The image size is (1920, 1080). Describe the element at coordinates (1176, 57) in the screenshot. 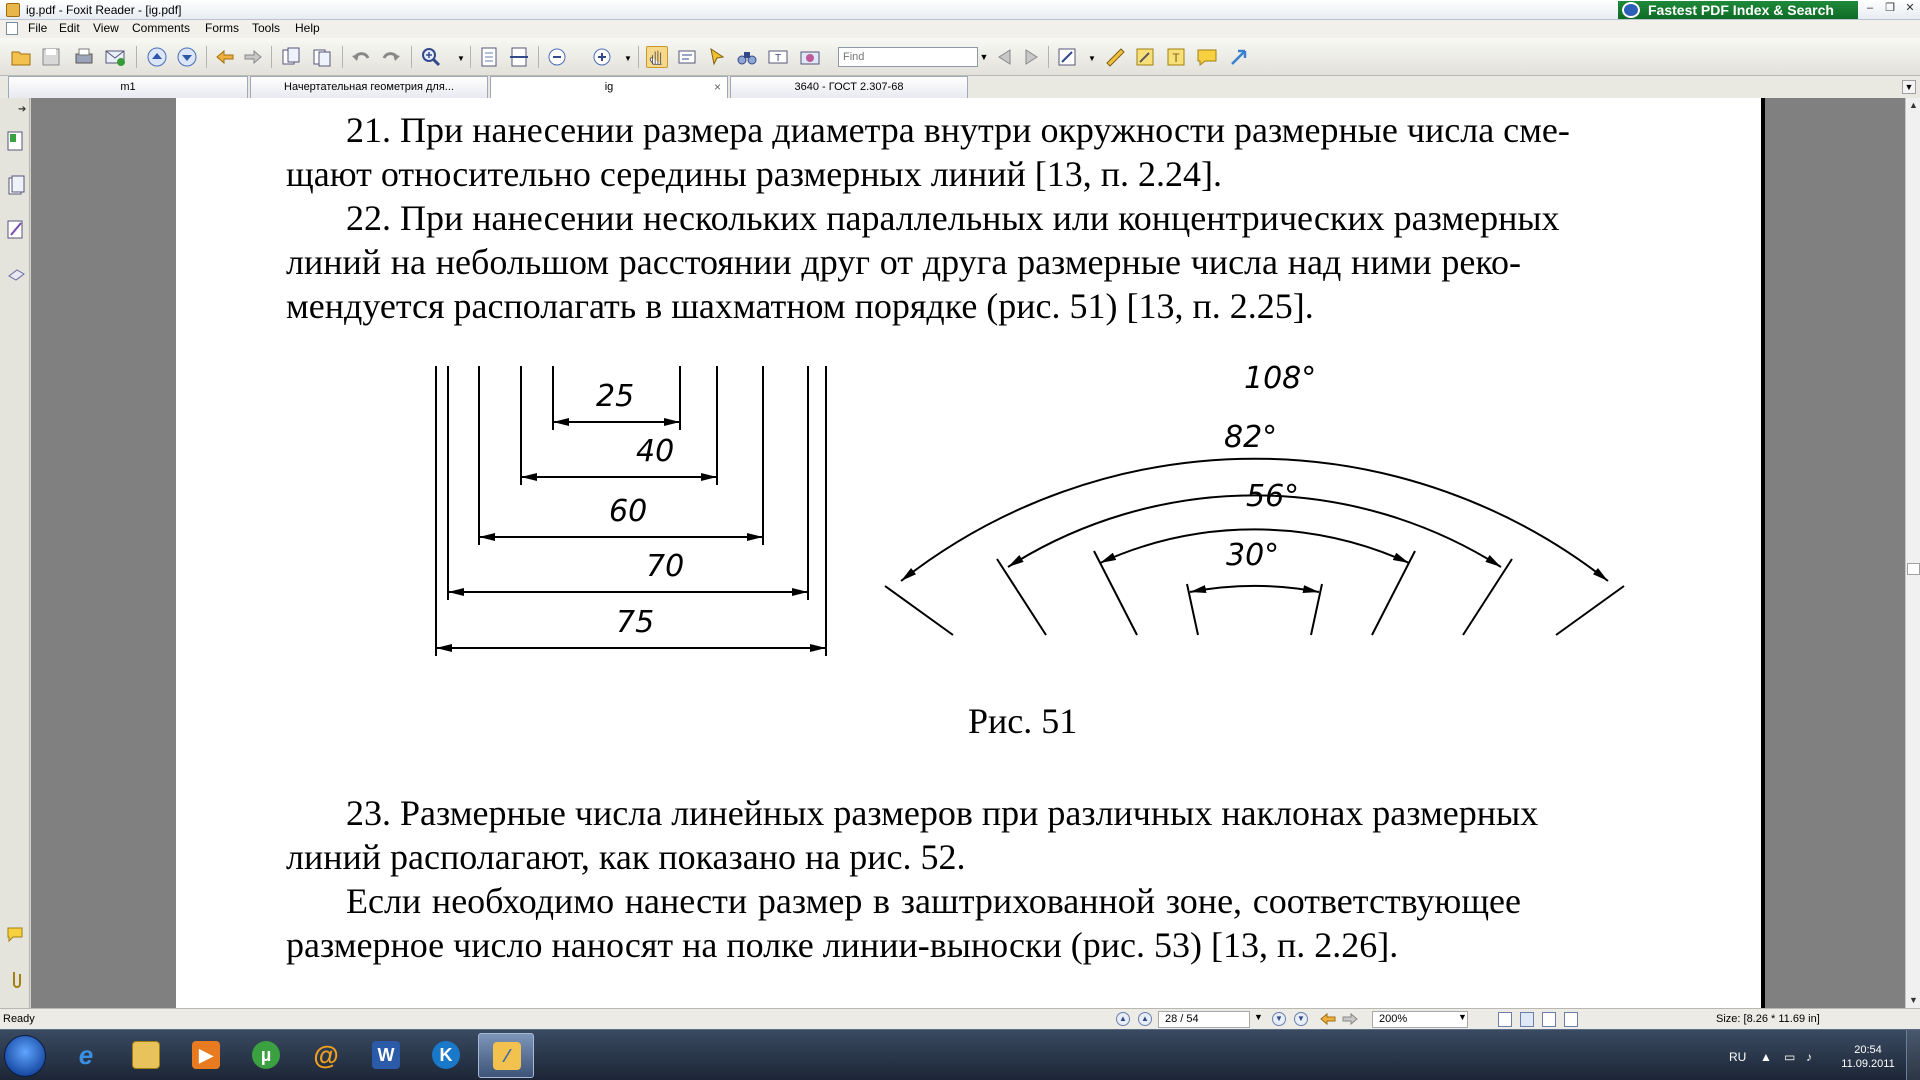

I see `text-box-icon: T` at that location.